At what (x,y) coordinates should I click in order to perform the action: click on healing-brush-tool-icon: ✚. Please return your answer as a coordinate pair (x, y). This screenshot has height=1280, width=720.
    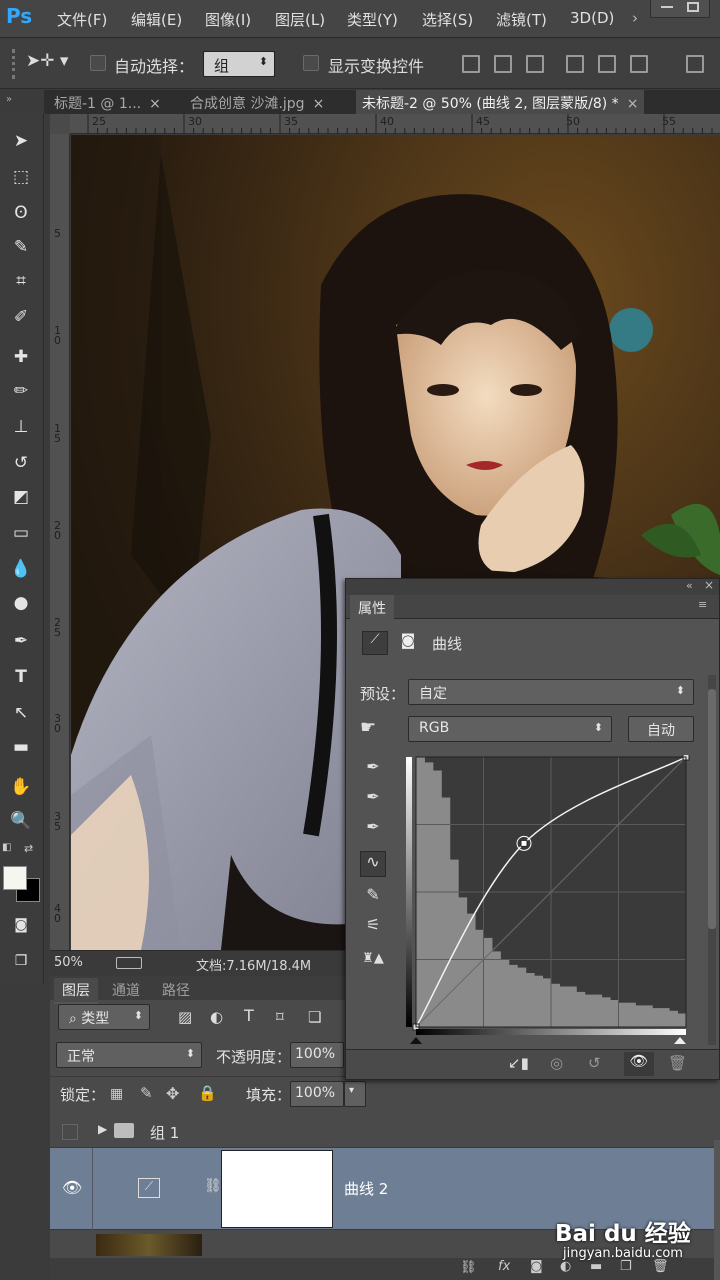
    Looking at the image, I should click on (21, 357).